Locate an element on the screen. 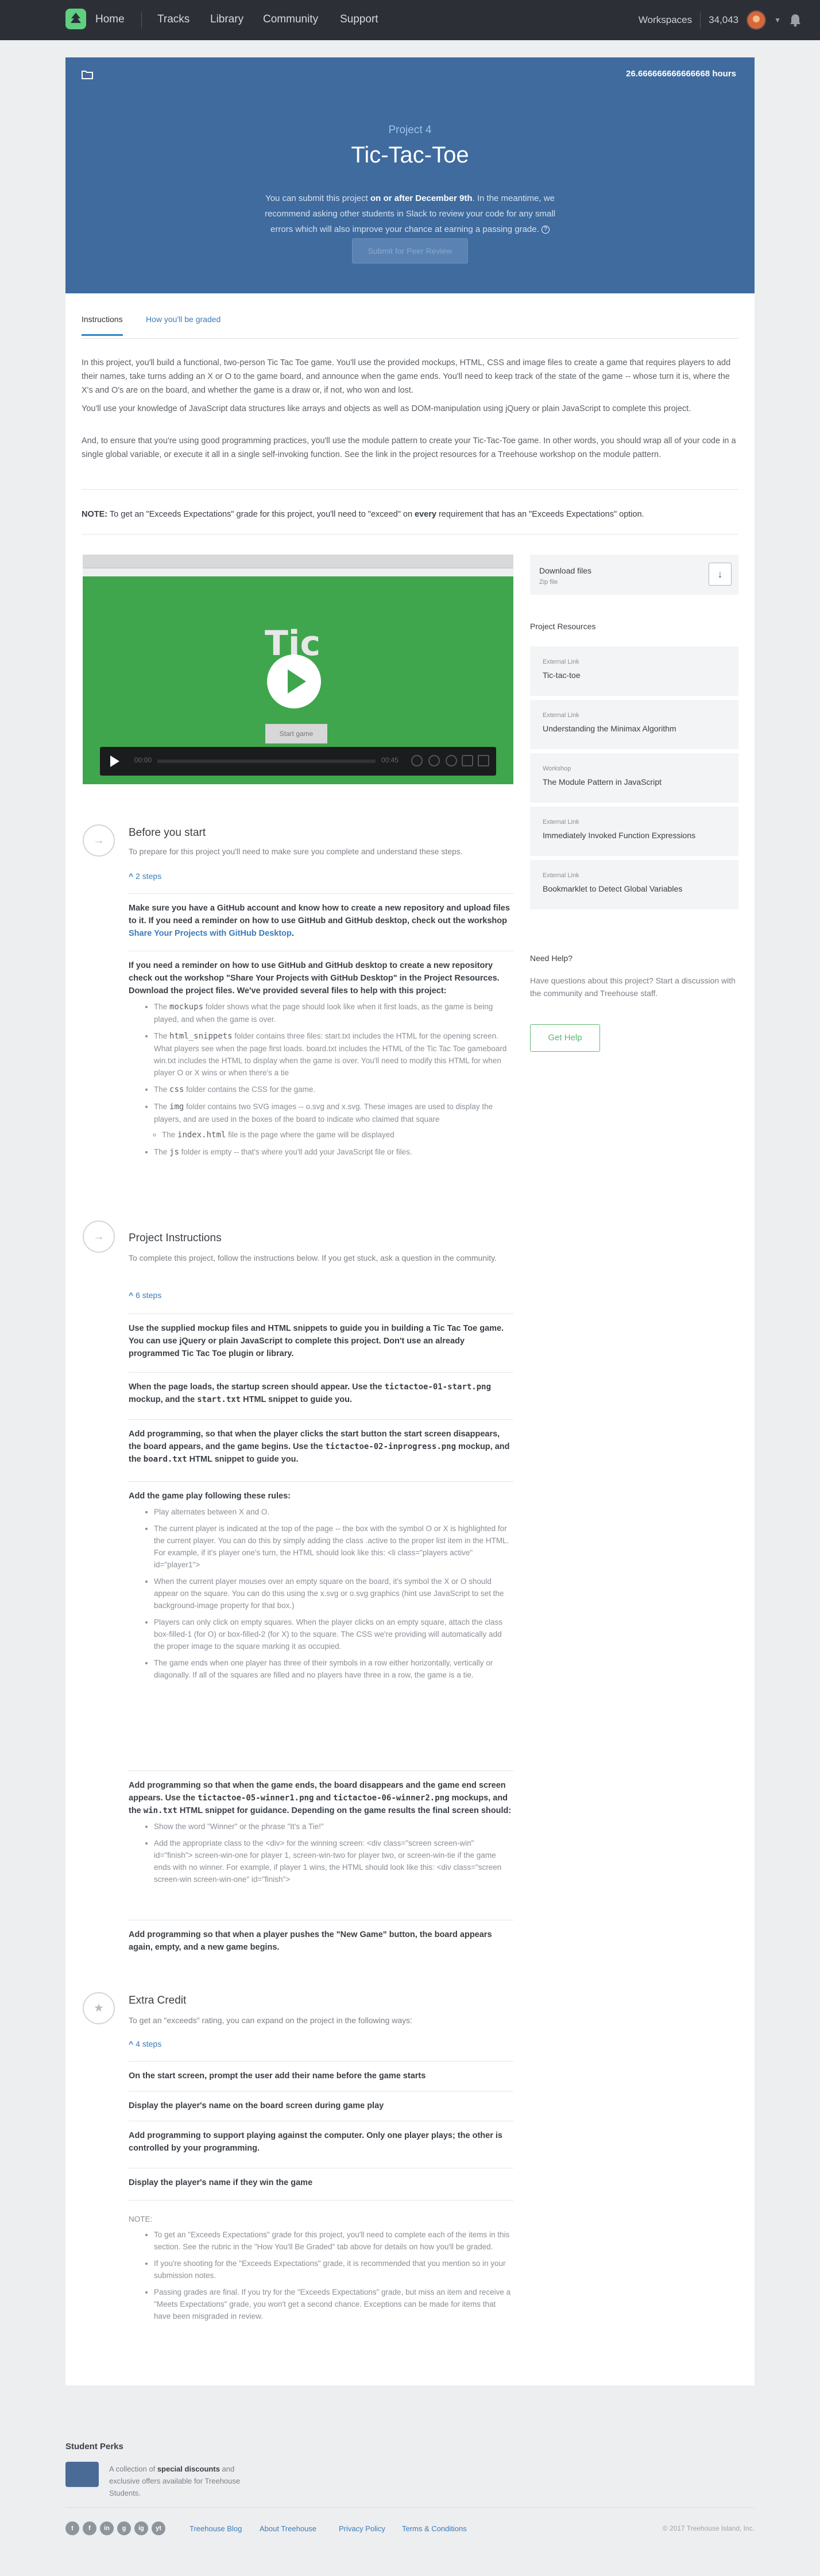 The height and width of the screenshot is (2576, 820). steps-toggle: 6 steps is located at coordinates (145, 1295).